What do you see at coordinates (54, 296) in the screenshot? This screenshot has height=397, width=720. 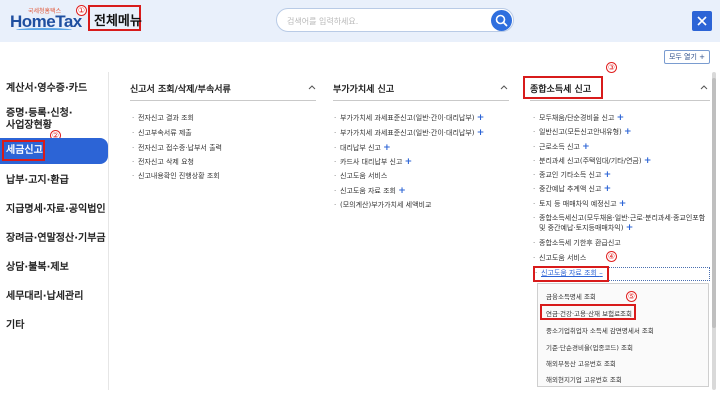 I see `sidebar-item-tax-agent: 세무대리·납세관리` at bounding box center [54, 296].